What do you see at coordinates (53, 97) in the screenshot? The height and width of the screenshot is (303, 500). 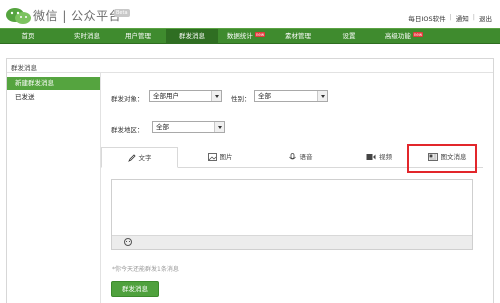 I see `sidebar-item-sent: 已发送` at bounding box center [53, 97].